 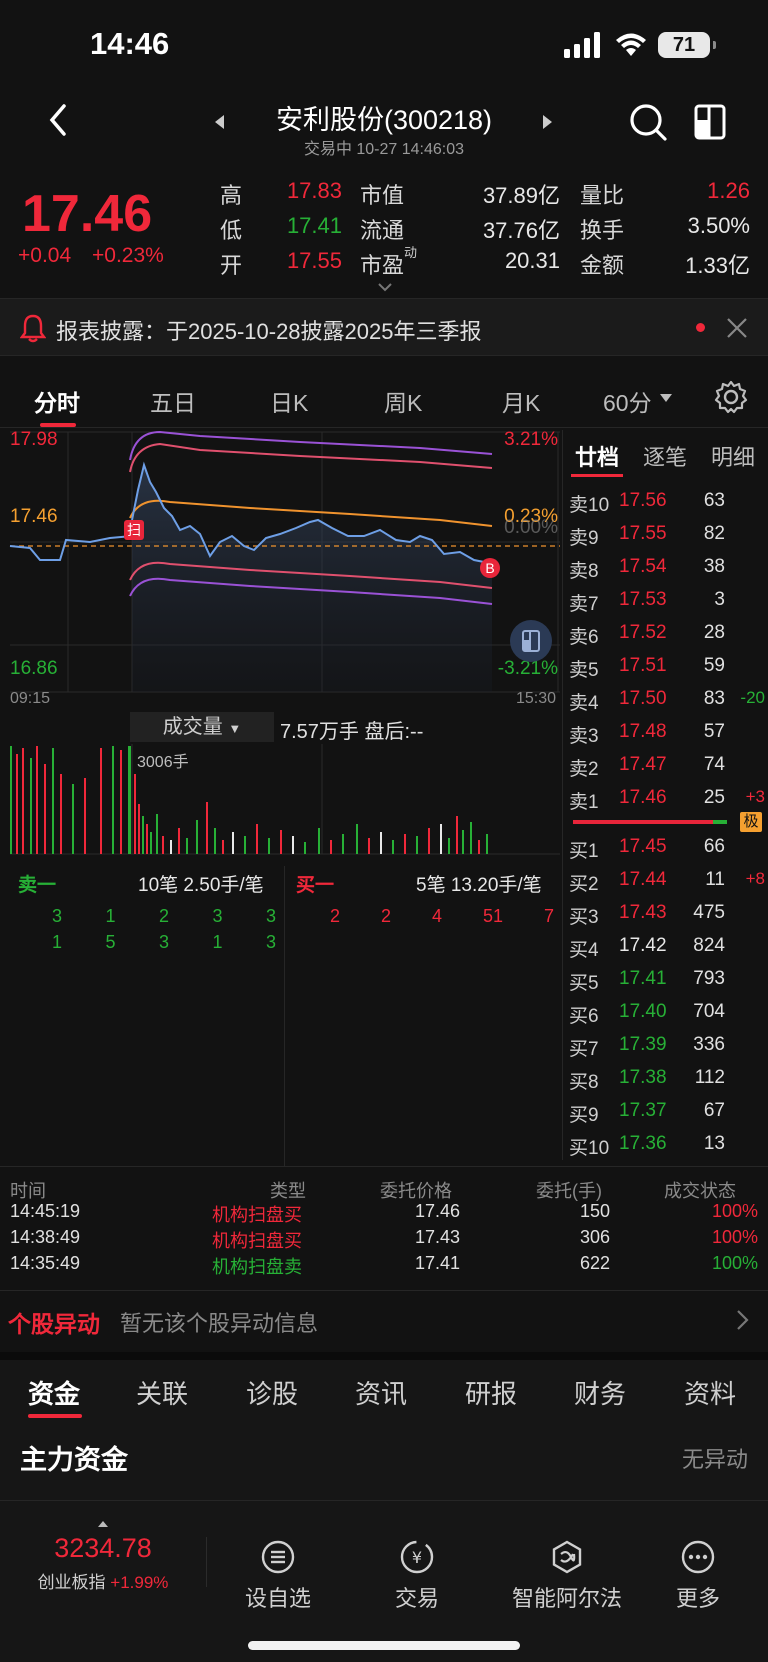 What do you see at coordinates (714, 533) in the screenshot?
I see `level-volume: 82` at bounding box center [714, 533].